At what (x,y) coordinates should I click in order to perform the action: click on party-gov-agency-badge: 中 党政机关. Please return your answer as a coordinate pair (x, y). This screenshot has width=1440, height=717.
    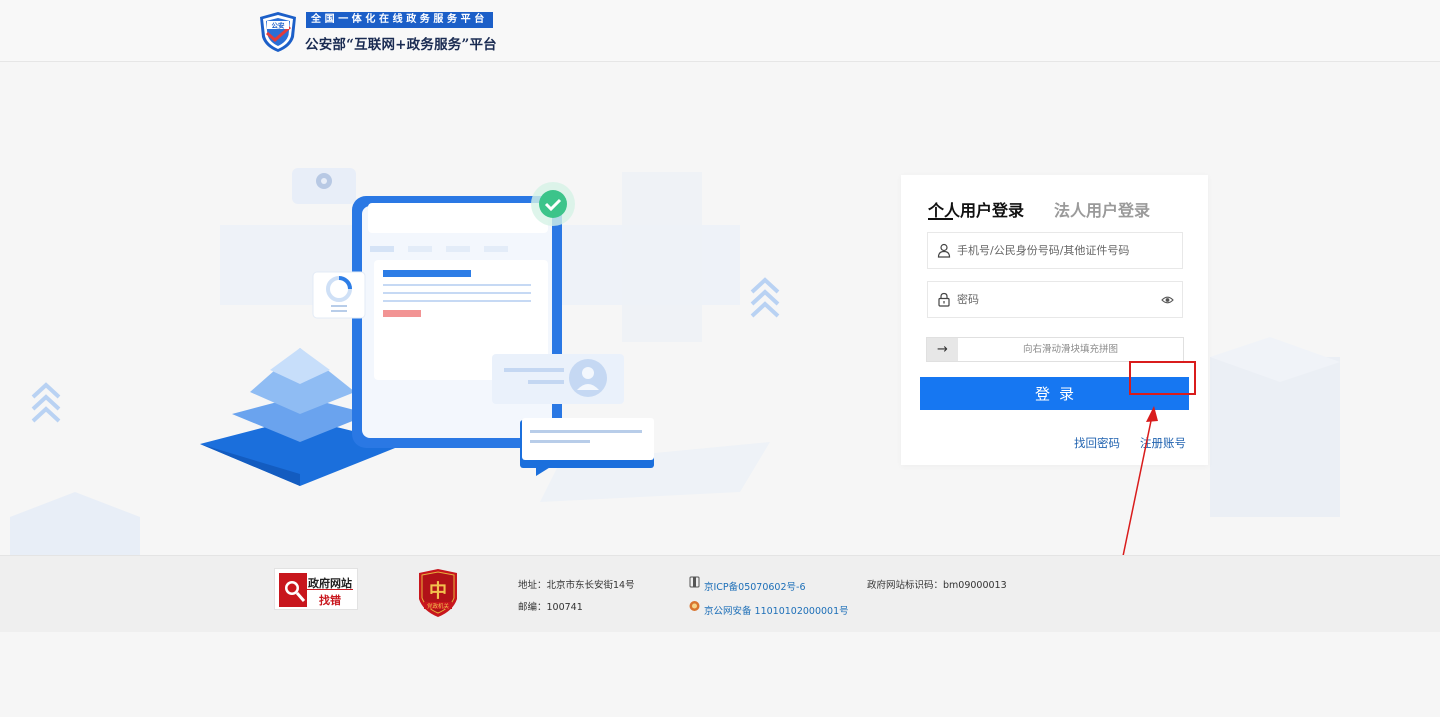
    Looking at the image, I should click on (438, 593).